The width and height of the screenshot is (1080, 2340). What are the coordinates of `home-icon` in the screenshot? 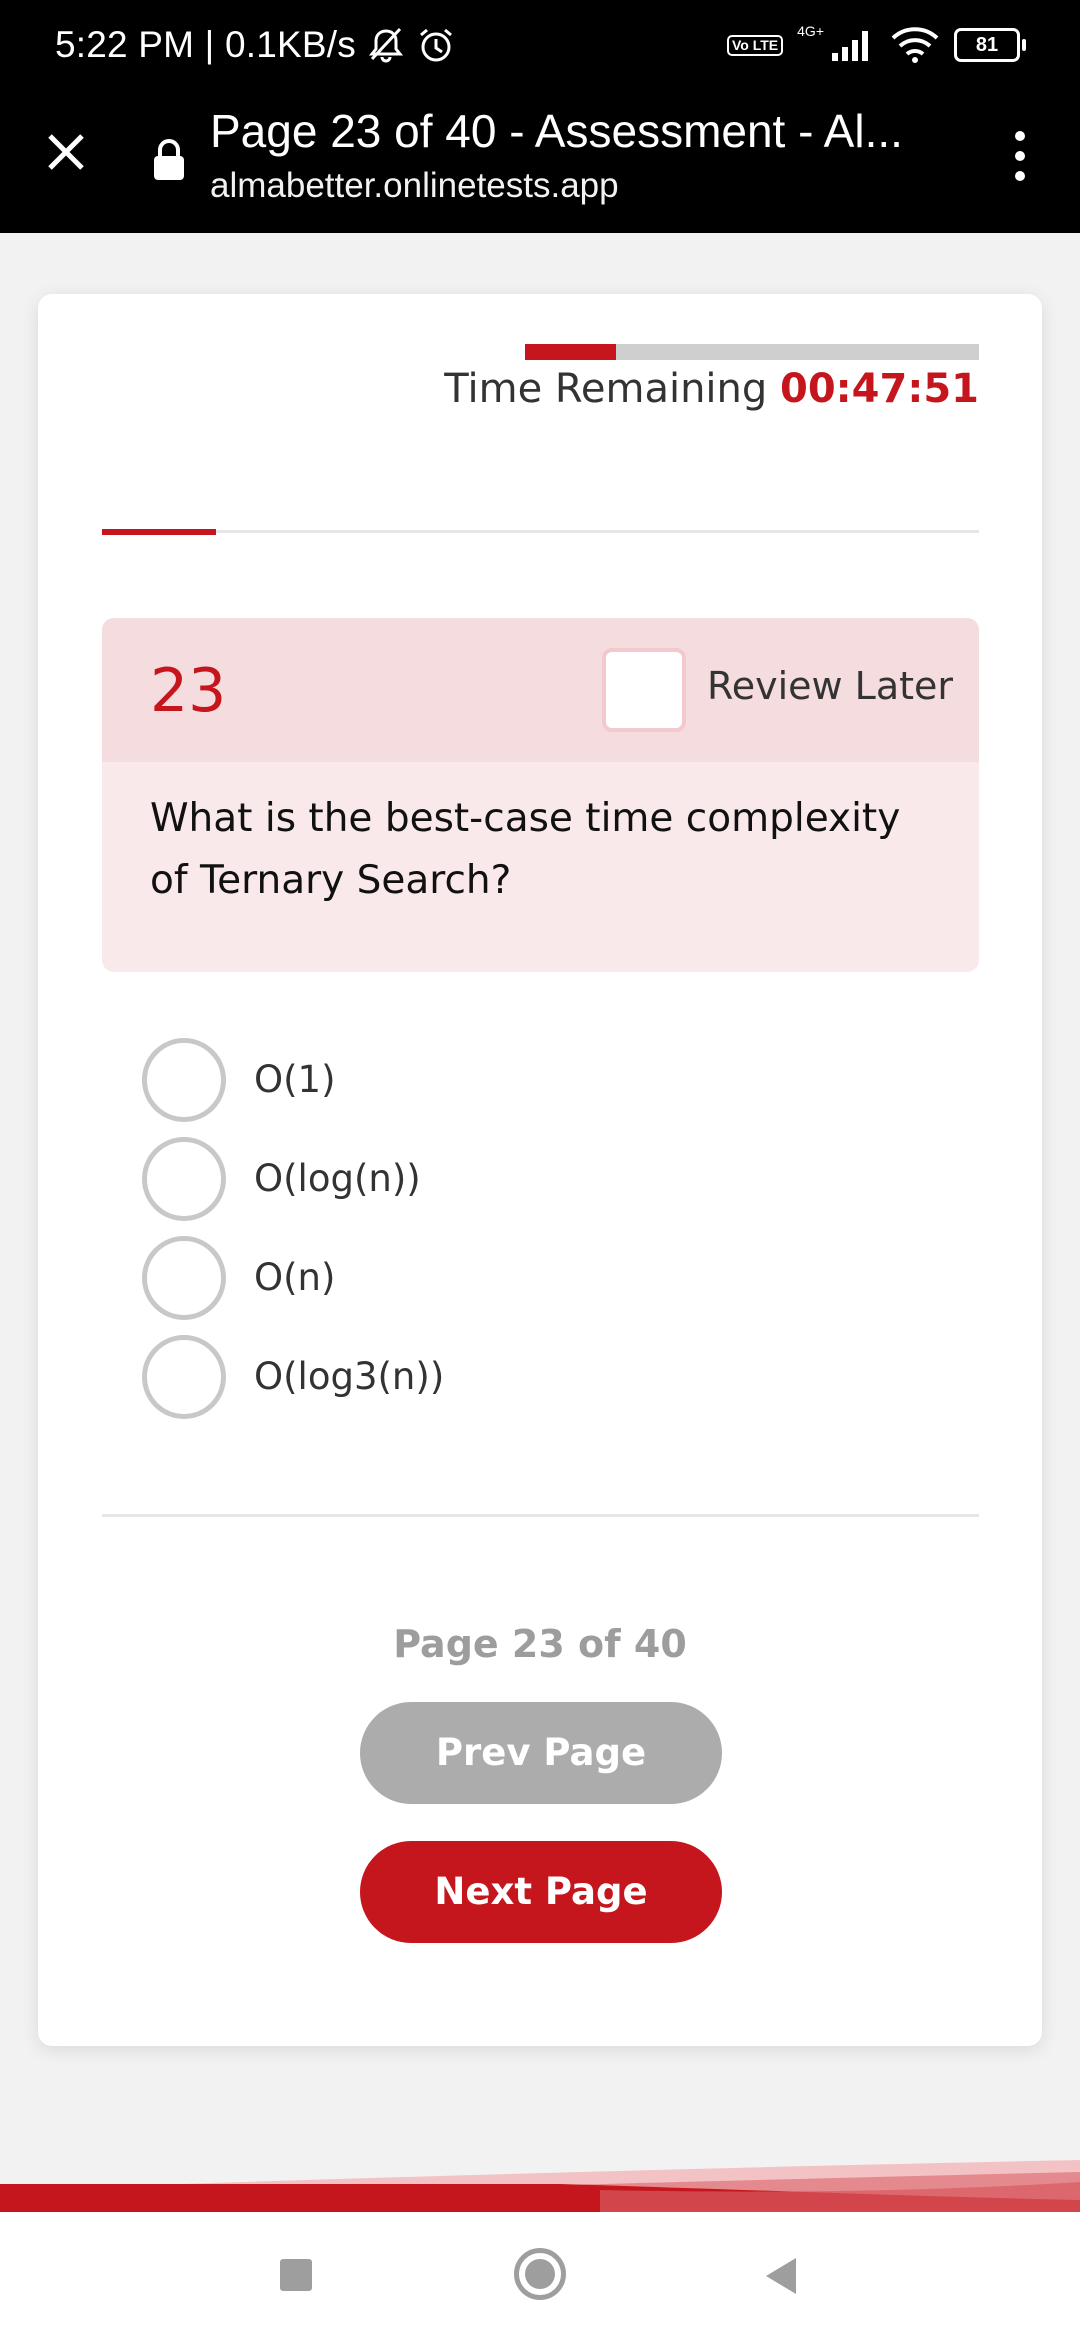 It's located at (540, 2274).